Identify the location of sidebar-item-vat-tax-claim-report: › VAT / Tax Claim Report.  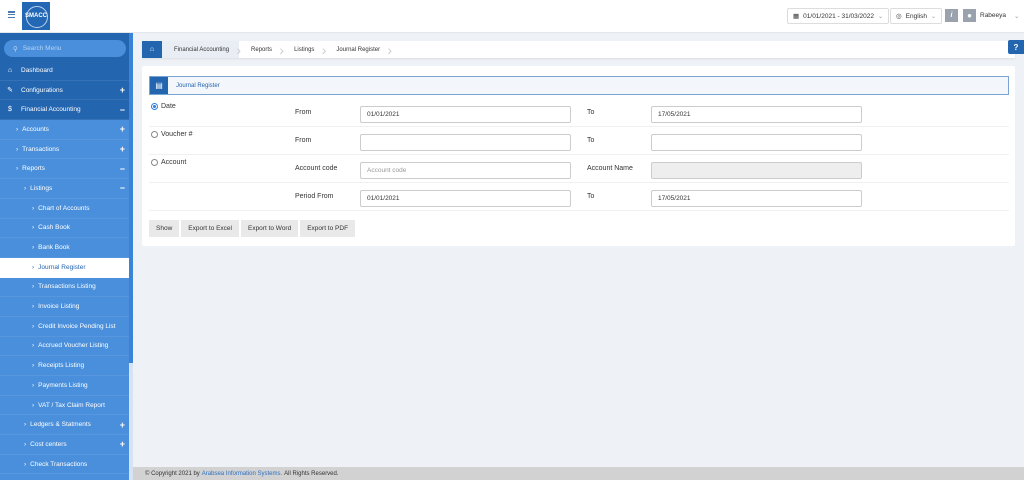
(64, 406).